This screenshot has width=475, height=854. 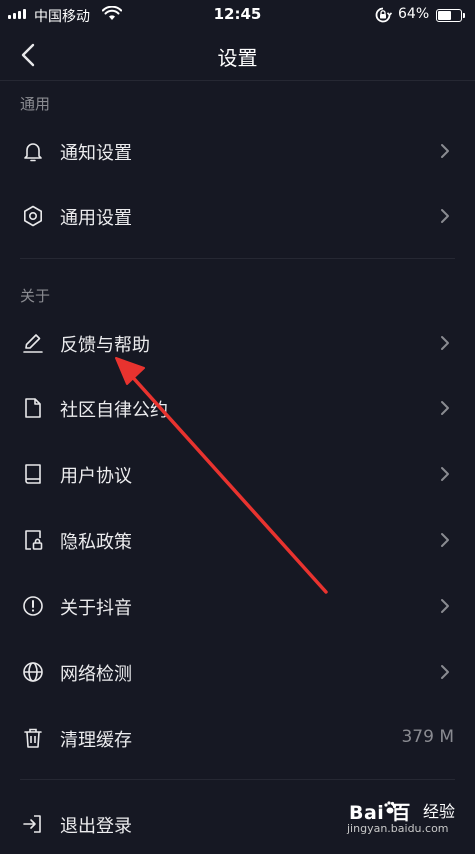 What do you see at coordinates (35, 104) in the screenshot?
I see `section-label-general: 通用` at bounding box center [35, 104].